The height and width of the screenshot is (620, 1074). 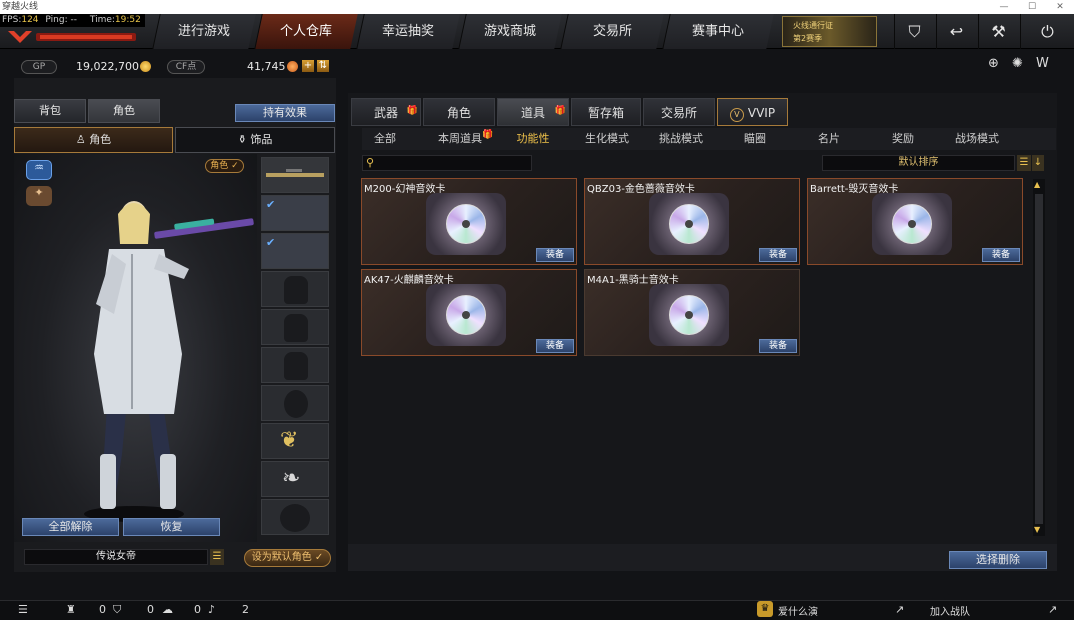 What do you see at coordinates (469, 312) in the screenshot?
I see `item-card: AK47-火麒麟音效卡 装备` at bounding box center [469, 312].